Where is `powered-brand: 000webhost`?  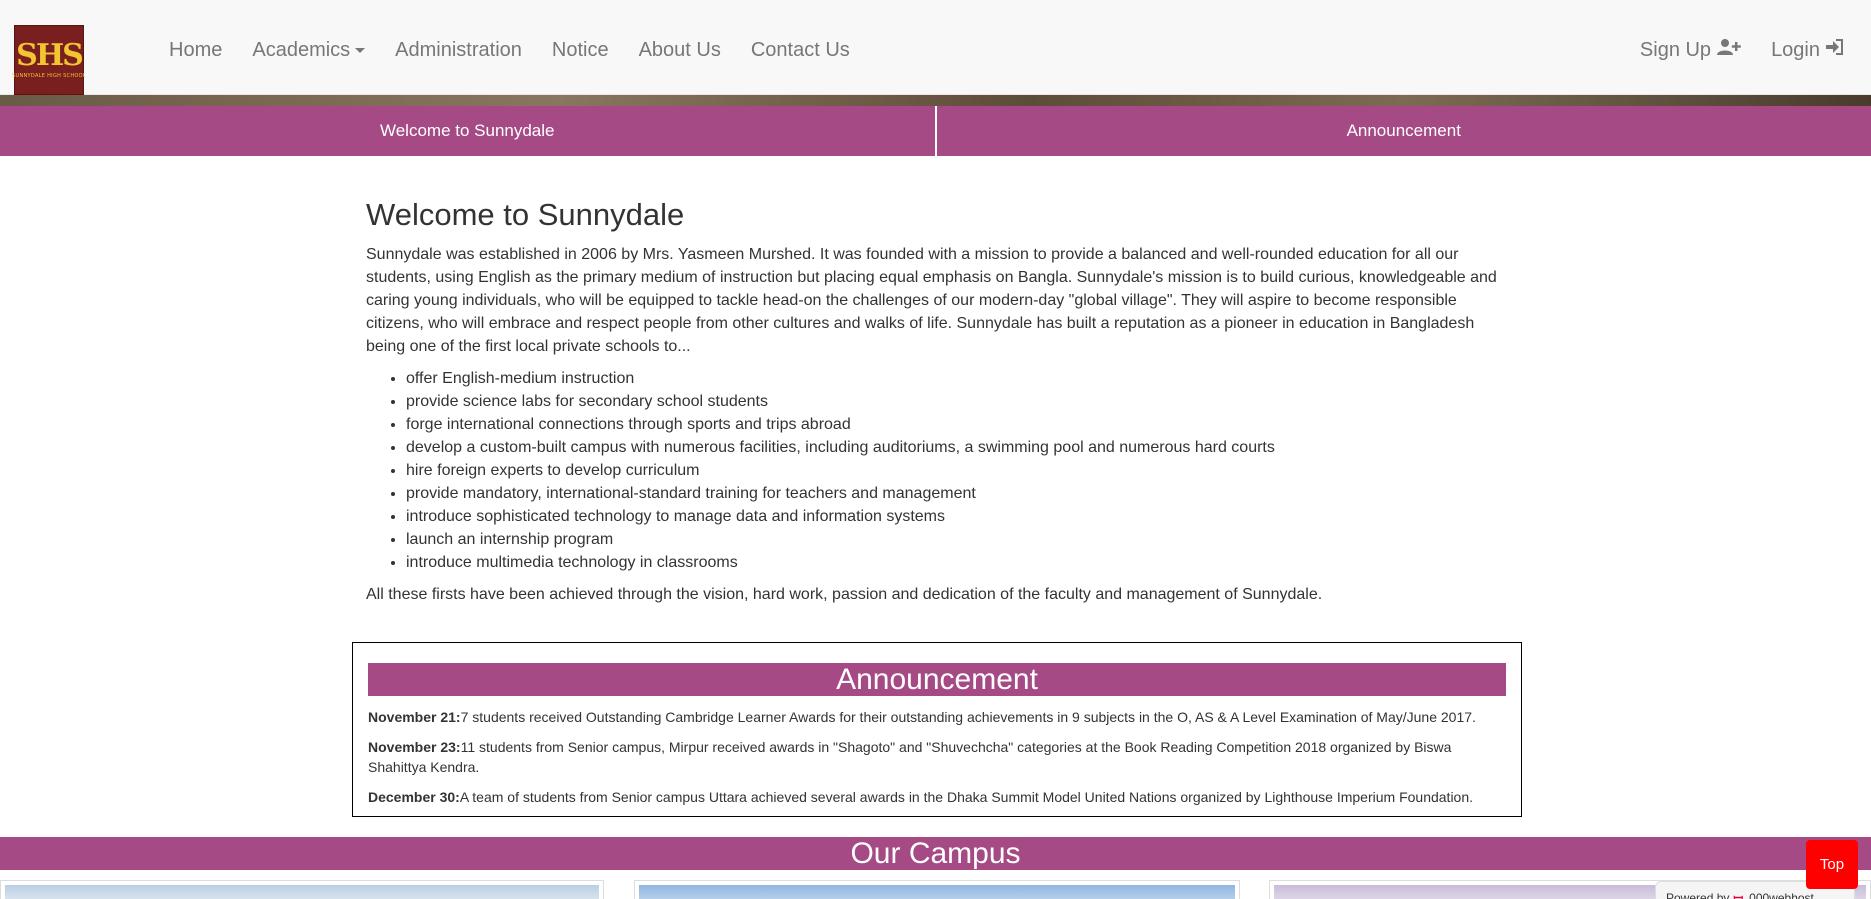 powered-brand: 000webhost is located at coordinates (1781, 895).